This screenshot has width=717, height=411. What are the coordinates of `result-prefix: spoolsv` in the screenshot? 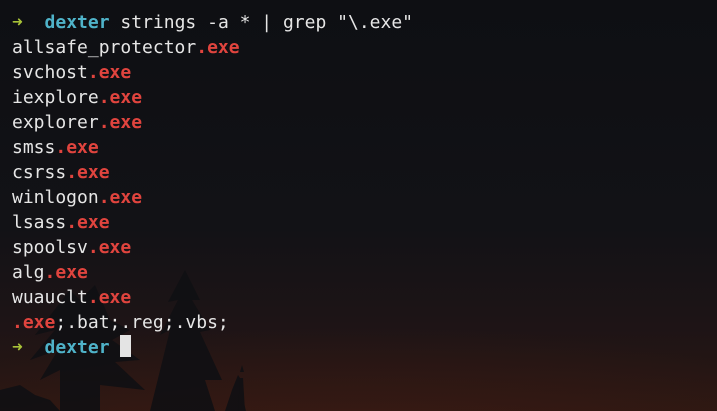 It's located at (50, 247).